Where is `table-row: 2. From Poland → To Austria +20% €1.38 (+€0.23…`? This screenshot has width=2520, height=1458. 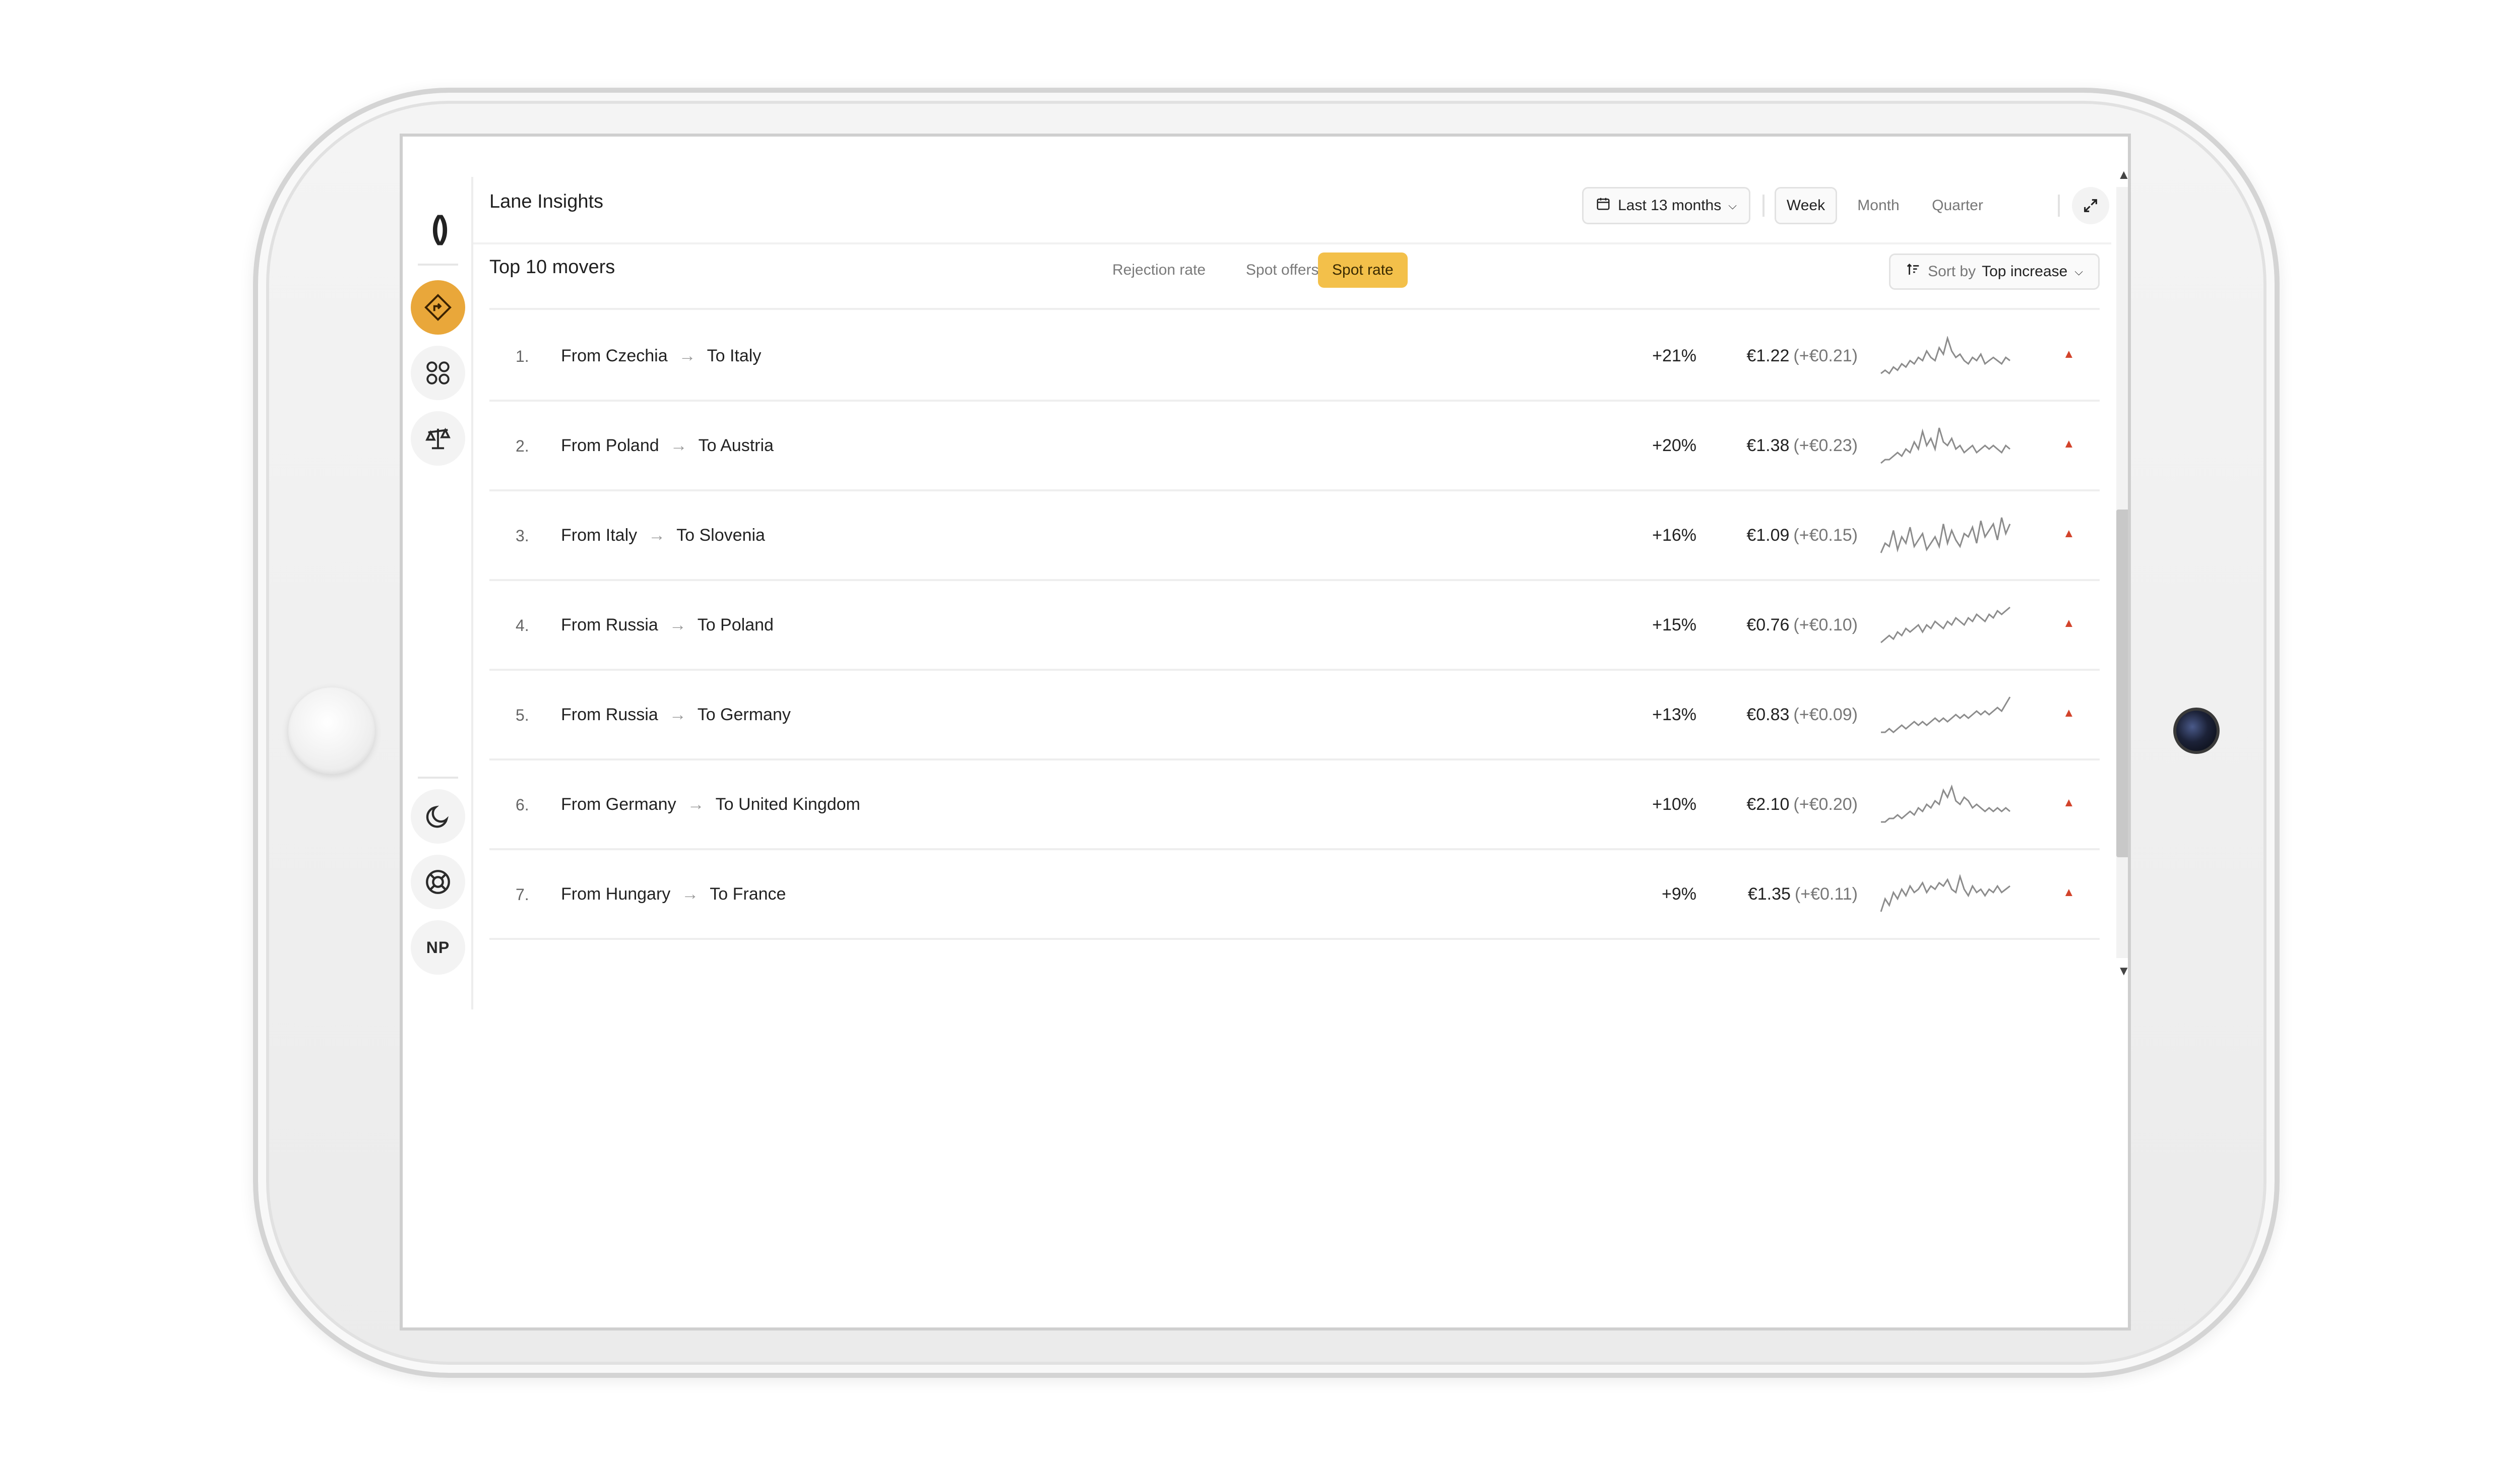 table-row: 2. From Poland → To Austria +20% €1.38 (+€0.23… is located at coordinates (1295, 446).